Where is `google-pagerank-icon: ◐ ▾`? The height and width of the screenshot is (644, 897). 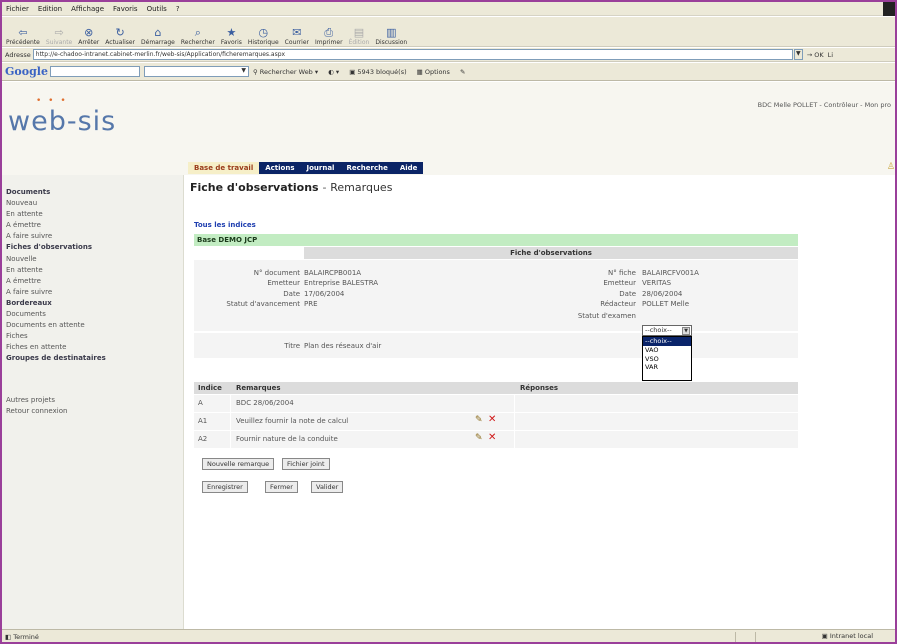 google-pagerank-icon: ◐ ▾ is located at coordinates (333, 72).